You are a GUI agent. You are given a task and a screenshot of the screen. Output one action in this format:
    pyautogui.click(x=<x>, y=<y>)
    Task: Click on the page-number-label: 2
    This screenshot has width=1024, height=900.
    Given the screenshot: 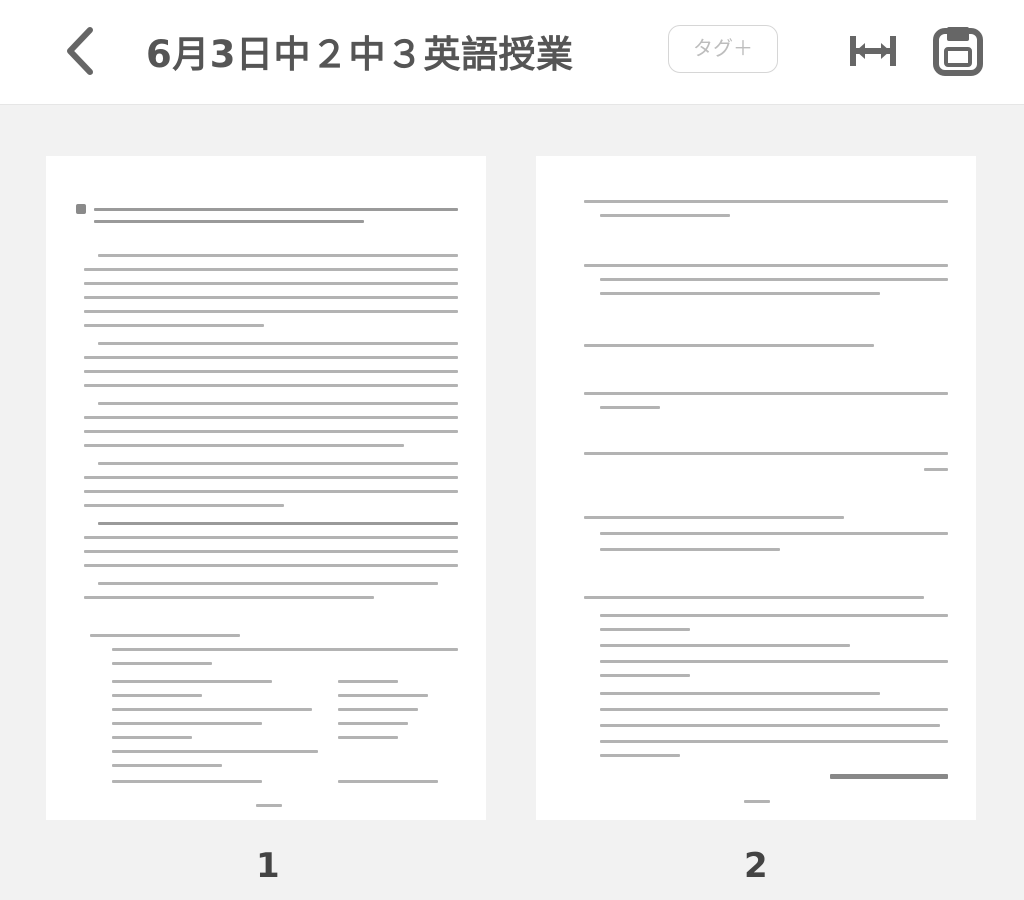 What is the action you would take?
    pyautogui.click(x=756, y=866)
    